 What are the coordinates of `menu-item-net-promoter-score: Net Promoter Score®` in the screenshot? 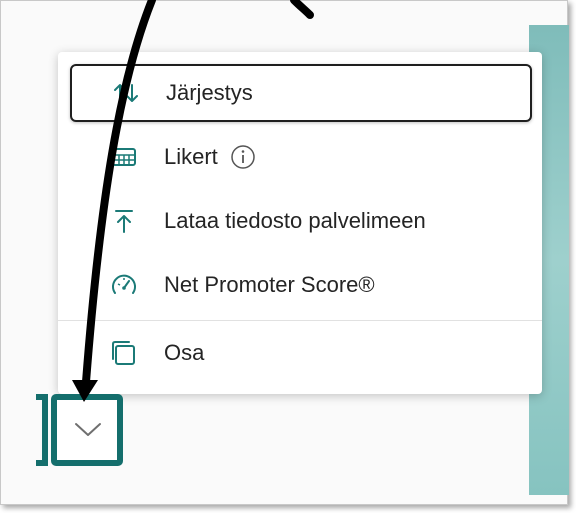 It's located at (301, 285).